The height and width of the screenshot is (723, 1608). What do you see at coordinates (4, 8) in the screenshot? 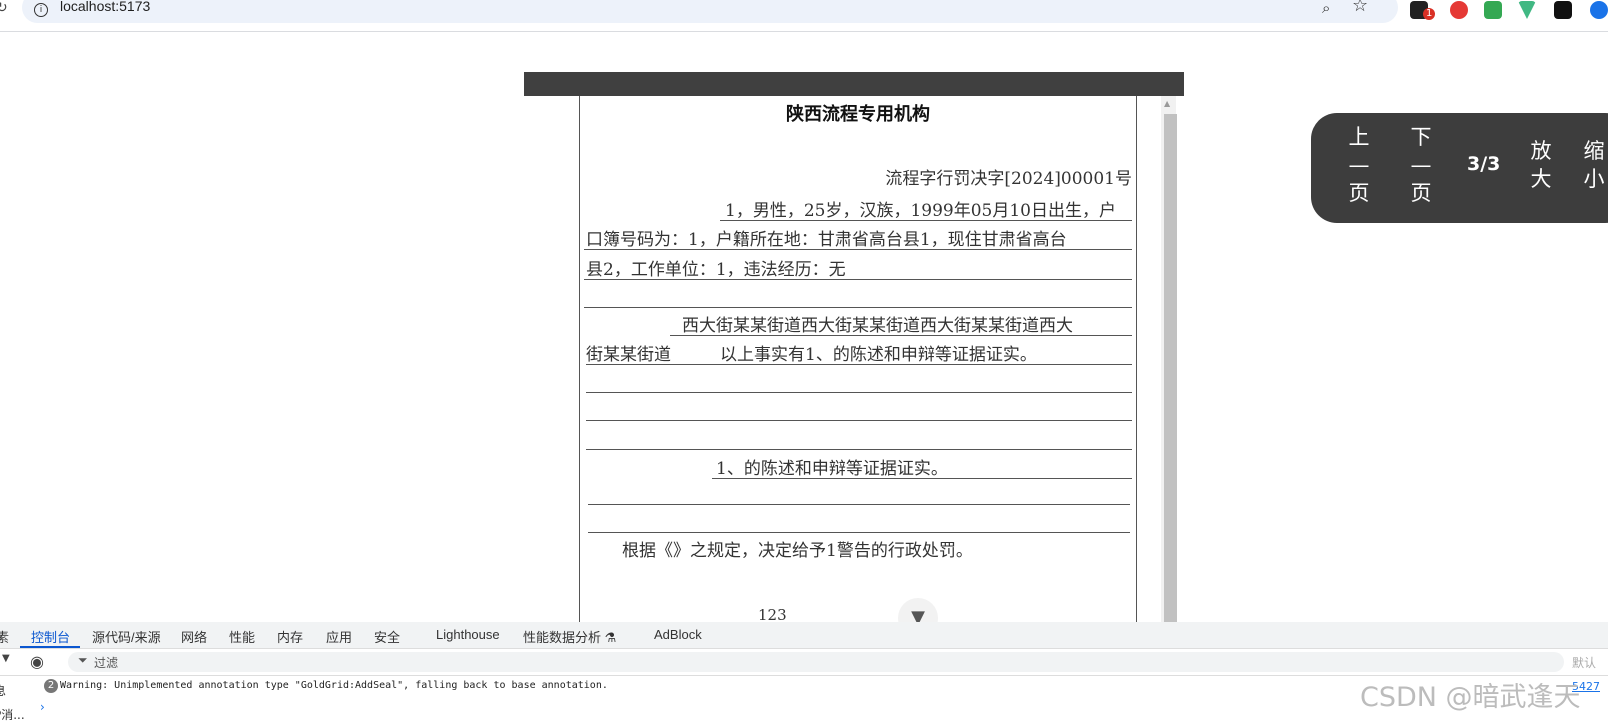
I see `reload-icon: ↻` at bounding box center [4, 8].